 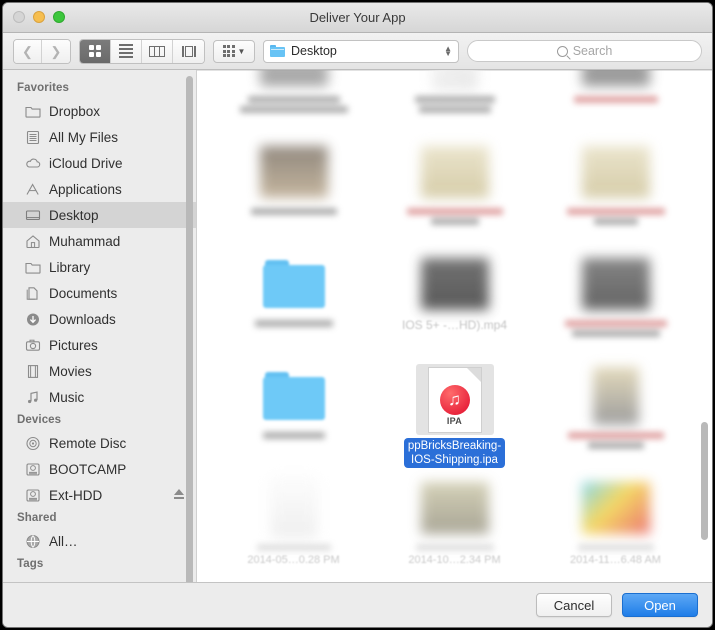 I want to click on title-bar: Deliver Your App, so click(x=357, y=18).